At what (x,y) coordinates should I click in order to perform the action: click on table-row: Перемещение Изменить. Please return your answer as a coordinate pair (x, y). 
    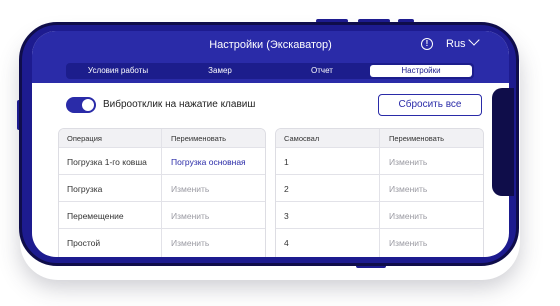
    Looking at the image, I should click on (162, 214).